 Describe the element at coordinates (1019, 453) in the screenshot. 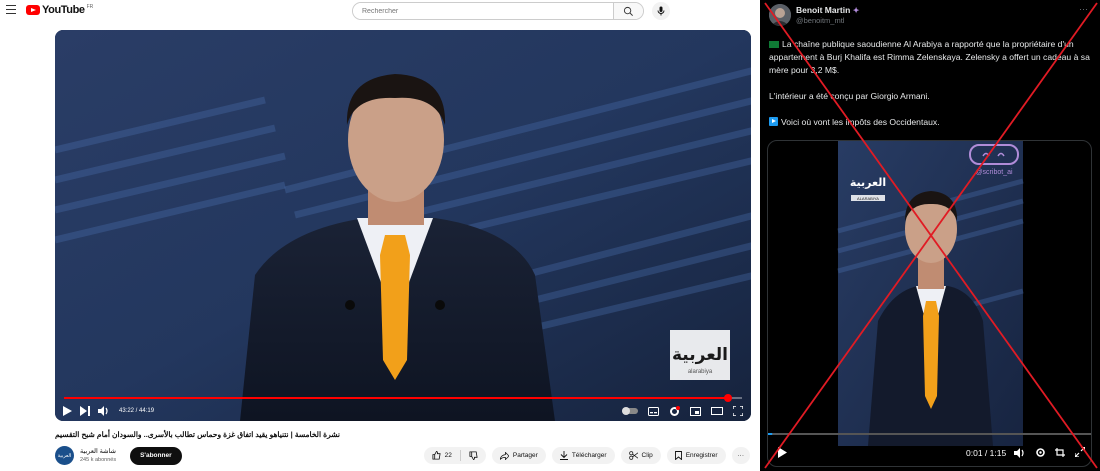

I see `tweet-volume-icon` at that location.